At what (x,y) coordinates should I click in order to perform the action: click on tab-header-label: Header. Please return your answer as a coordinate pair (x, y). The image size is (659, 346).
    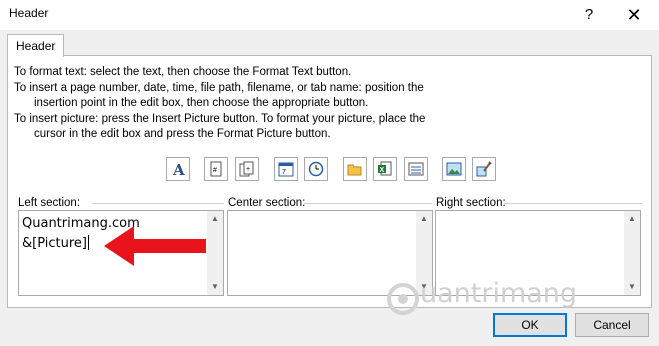
    Looking at the image, I should click on (36, 46).